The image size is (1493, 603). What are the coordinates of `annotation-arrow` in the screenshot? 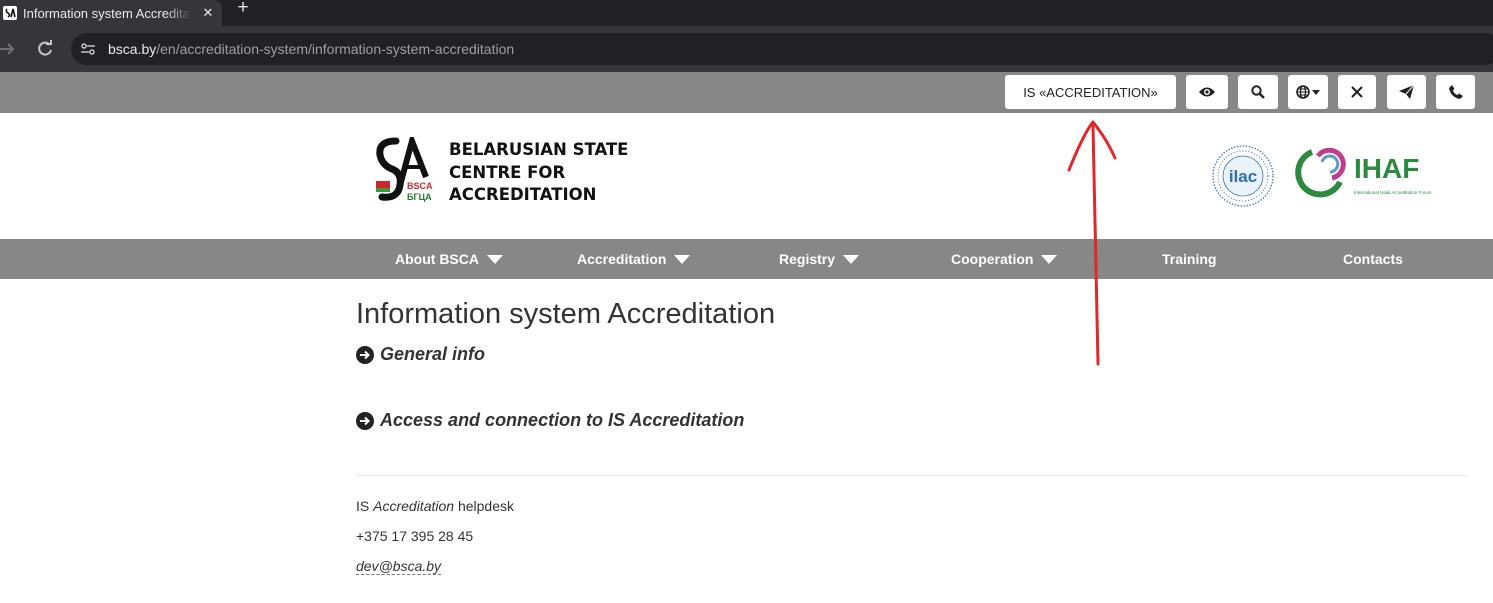 It's located at (1092, 243).